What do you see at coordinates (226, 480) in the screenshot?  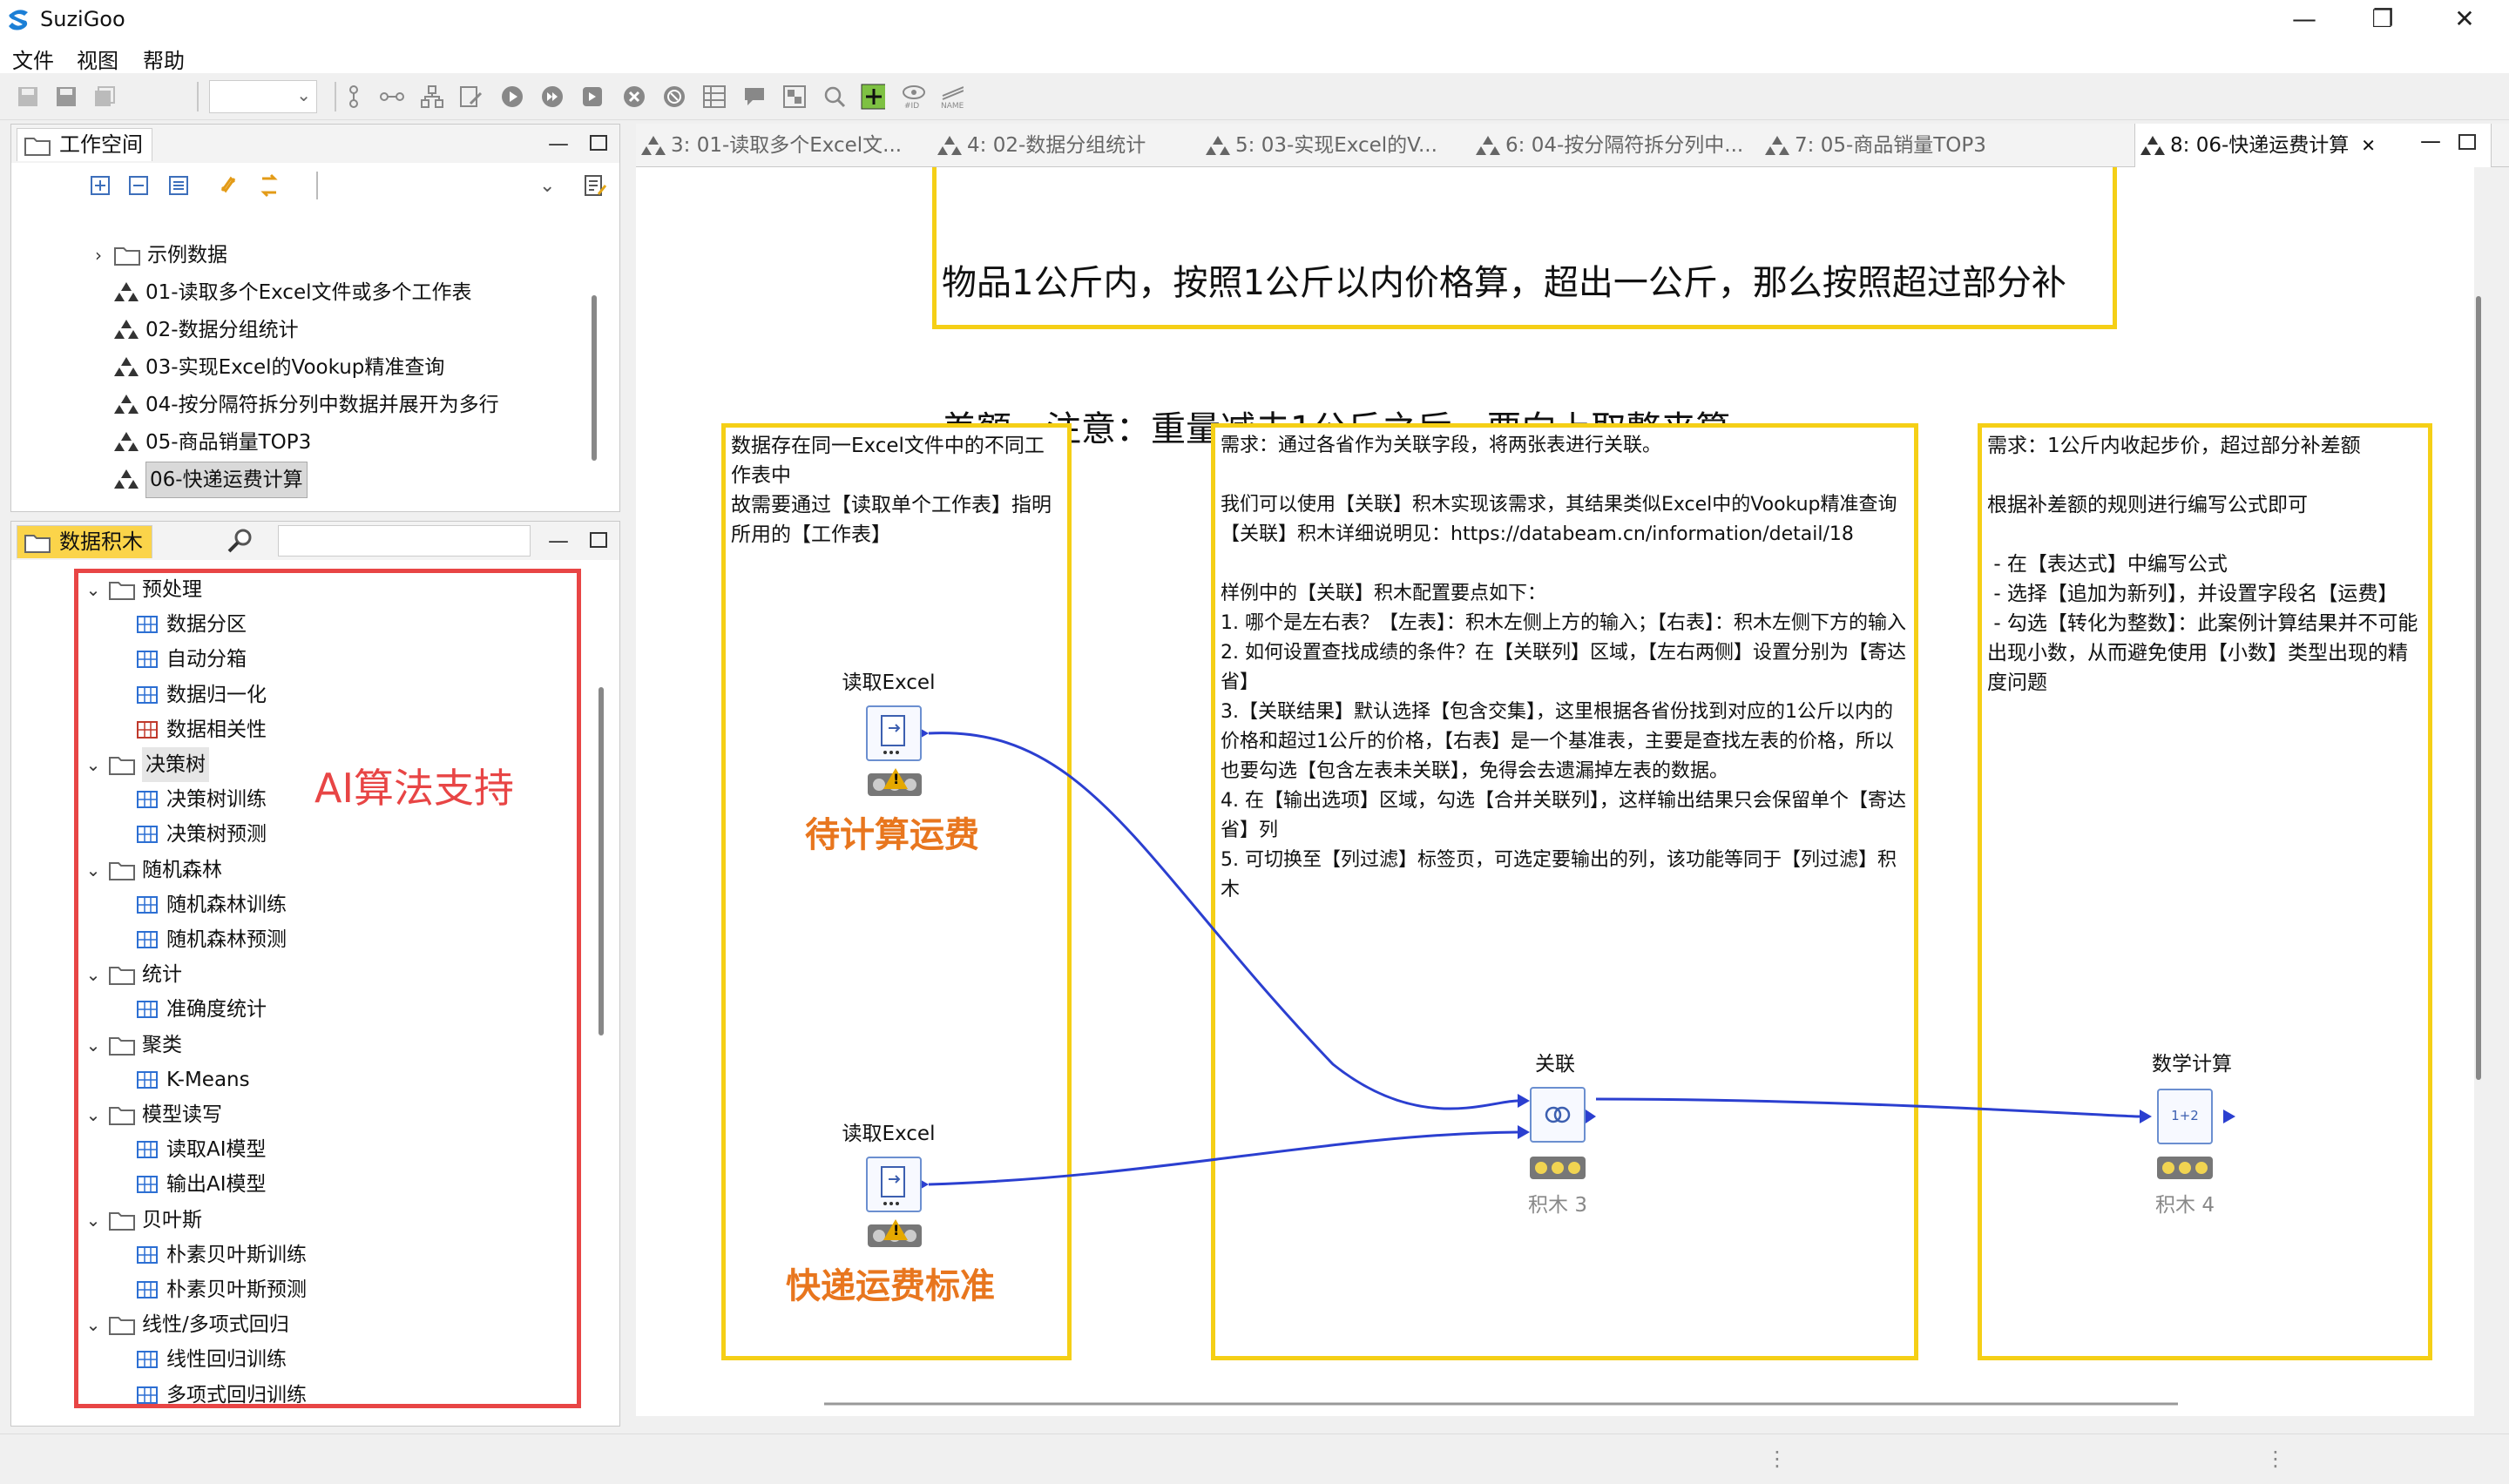 I see `tree-item-label: 06-快递运费计算` at bounding box center [226, 480].